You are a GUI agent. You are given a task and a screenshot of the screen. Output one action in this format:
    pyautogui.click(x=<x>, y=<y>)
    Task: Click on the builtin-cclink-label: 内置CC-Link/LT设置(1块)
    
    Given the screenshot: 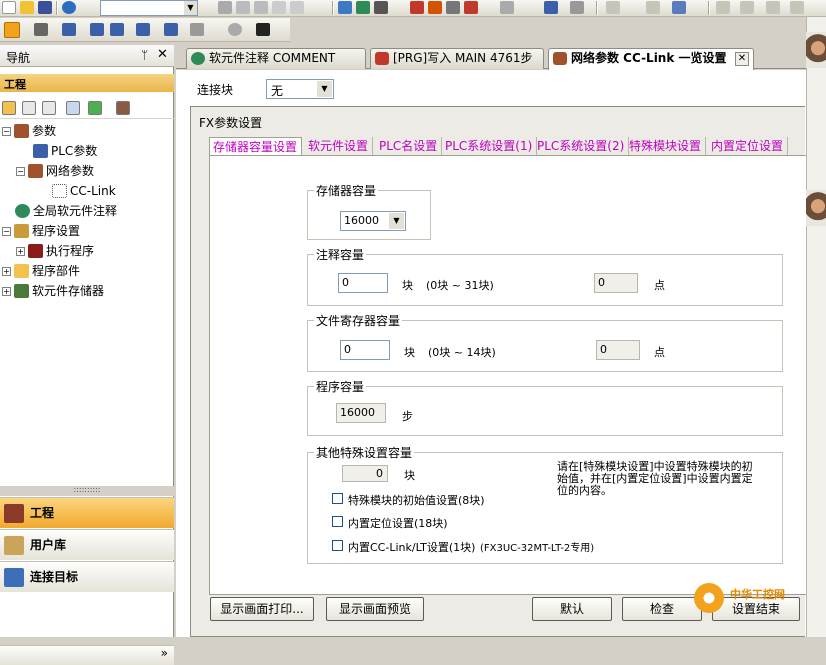 What is the action you would take?
    pyautogui.click(x=412, y=547)
    